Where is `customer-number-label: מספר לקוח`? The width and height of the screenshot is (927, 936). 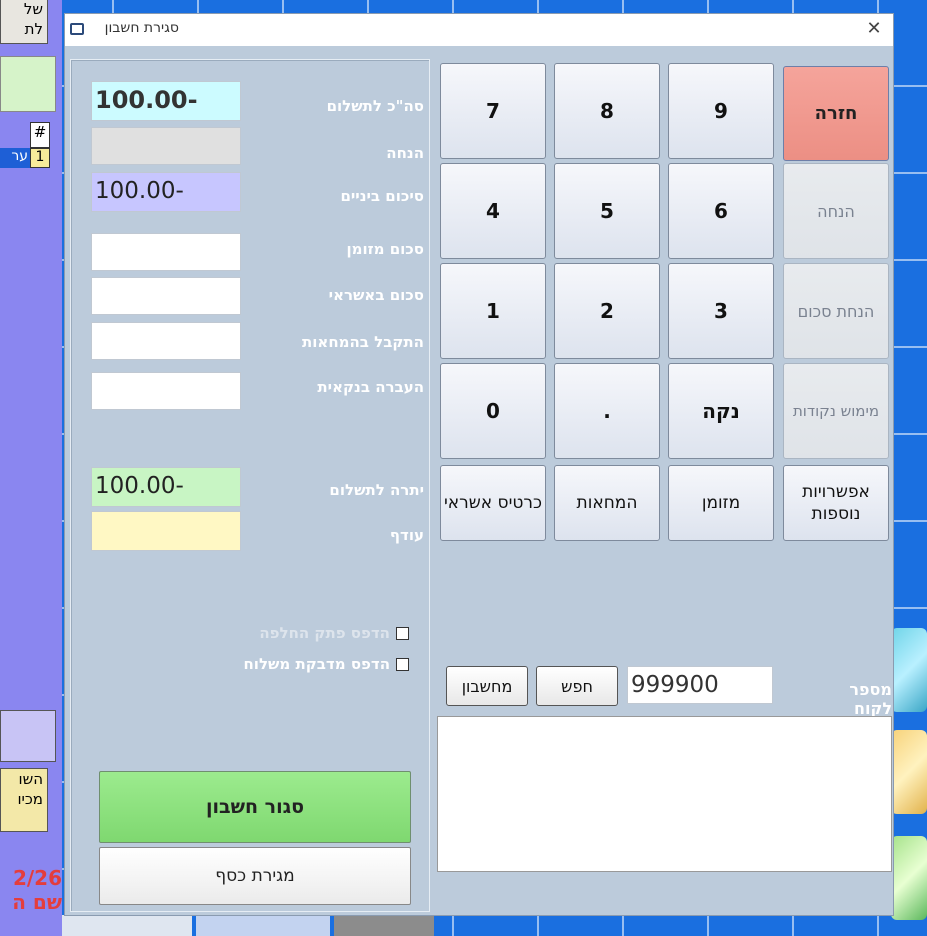 customer-number-label: מספר לקוח is located at coordinates (870, 699).